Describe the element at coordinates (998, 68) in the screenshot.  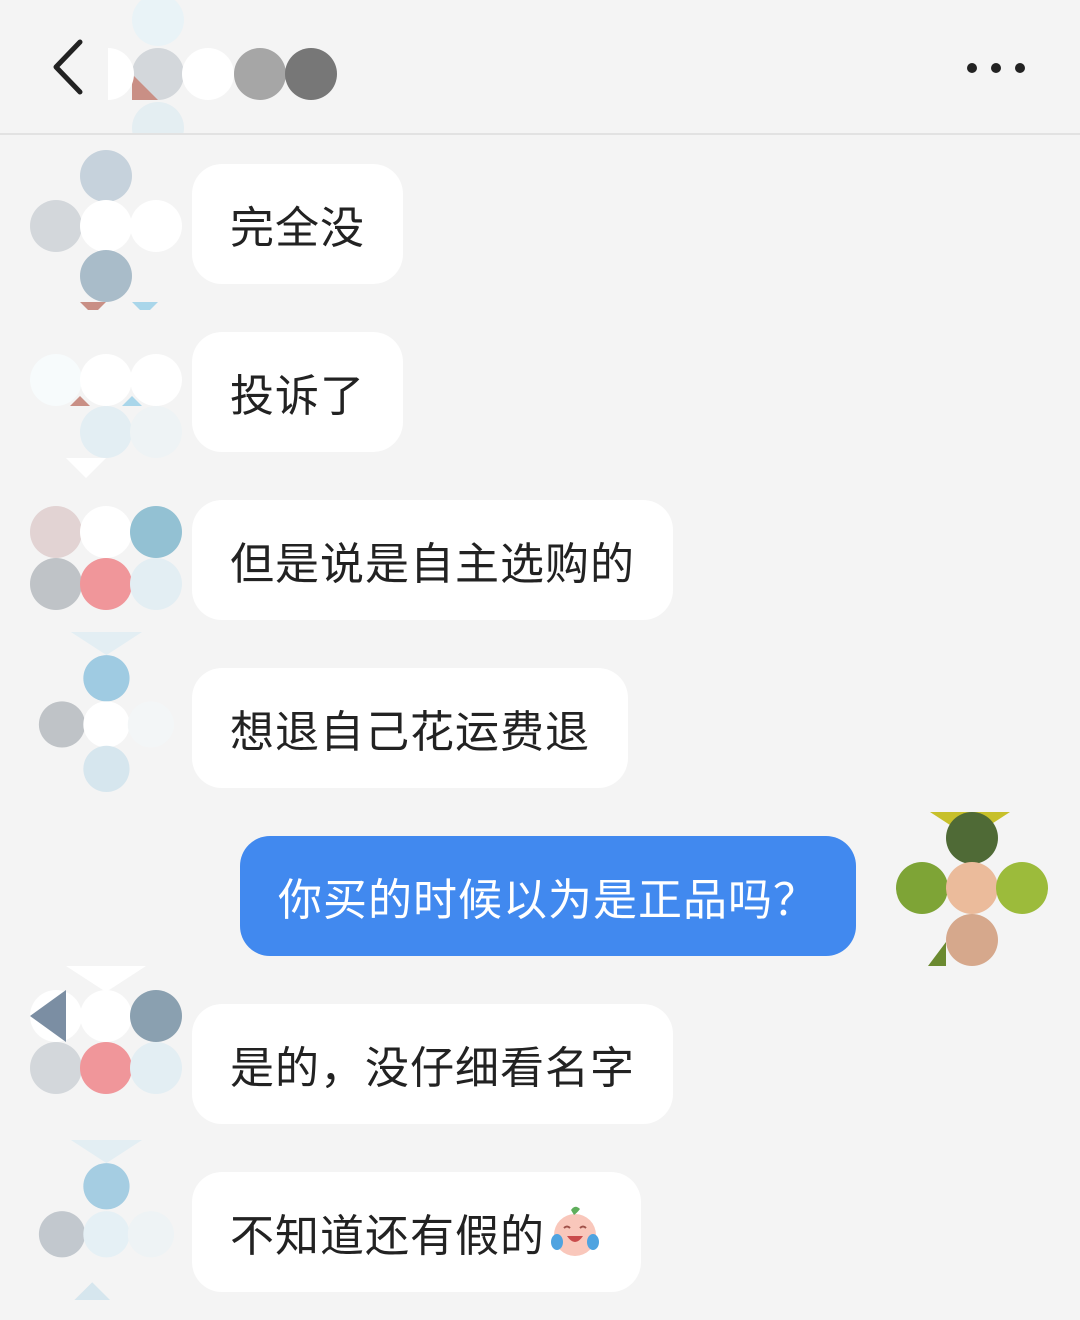
I see `more-horizontal-icon` at that location.